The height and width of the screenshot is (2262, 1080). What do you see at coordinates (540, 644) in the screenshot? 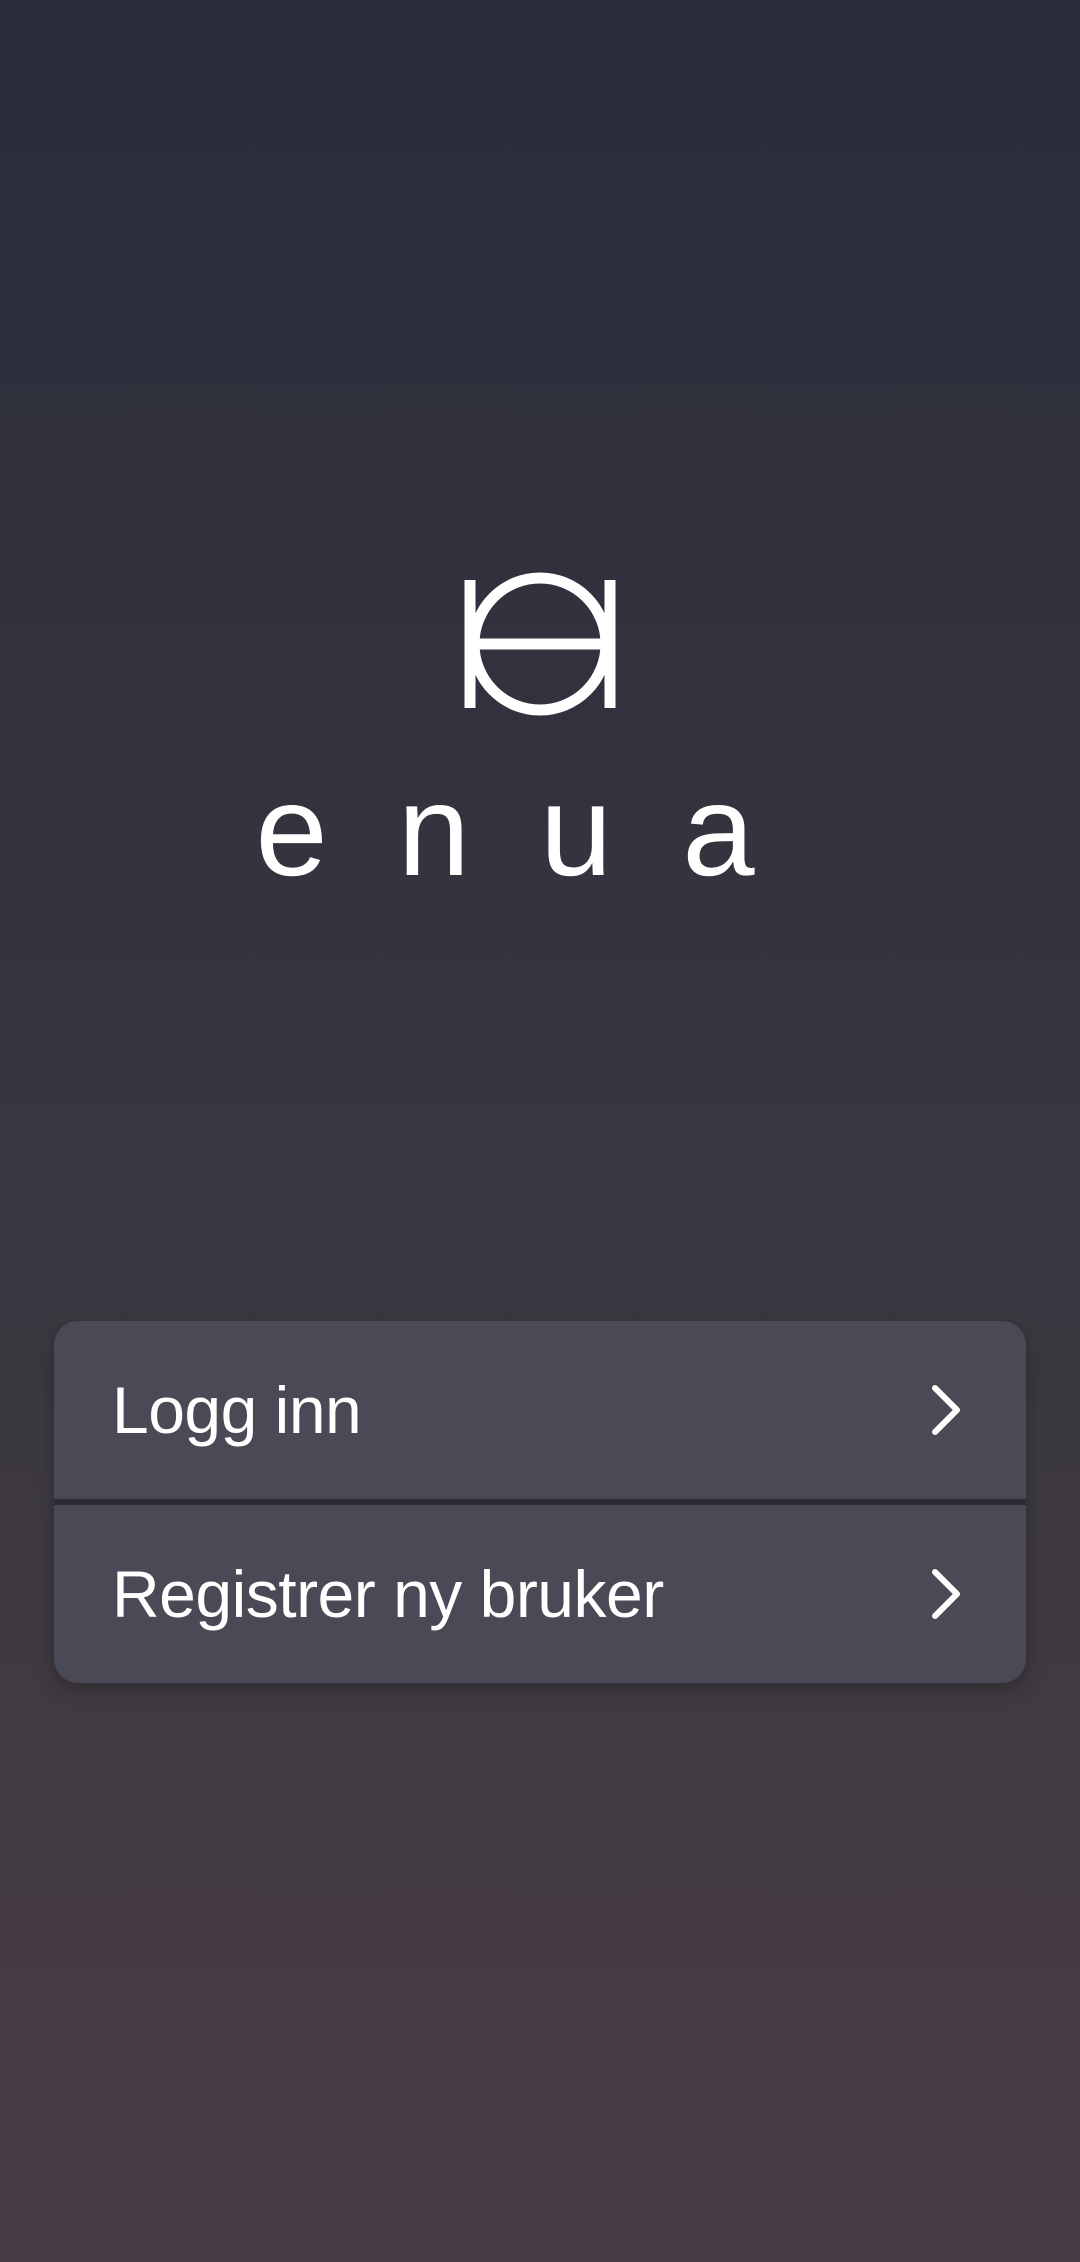
I see `enua-logo-icon` at bounding box center [540, 644].